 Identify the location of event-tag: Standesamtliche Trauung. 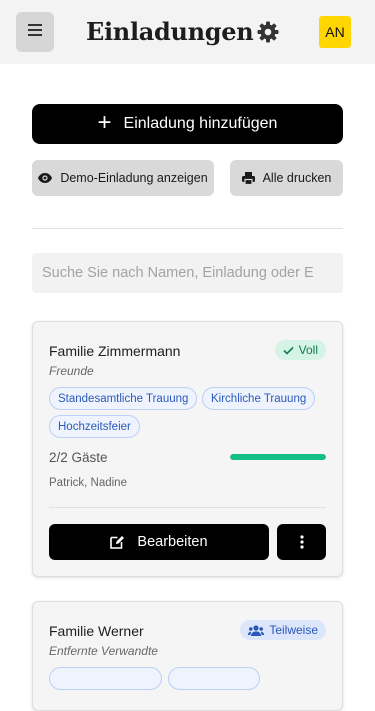
(123, 398).